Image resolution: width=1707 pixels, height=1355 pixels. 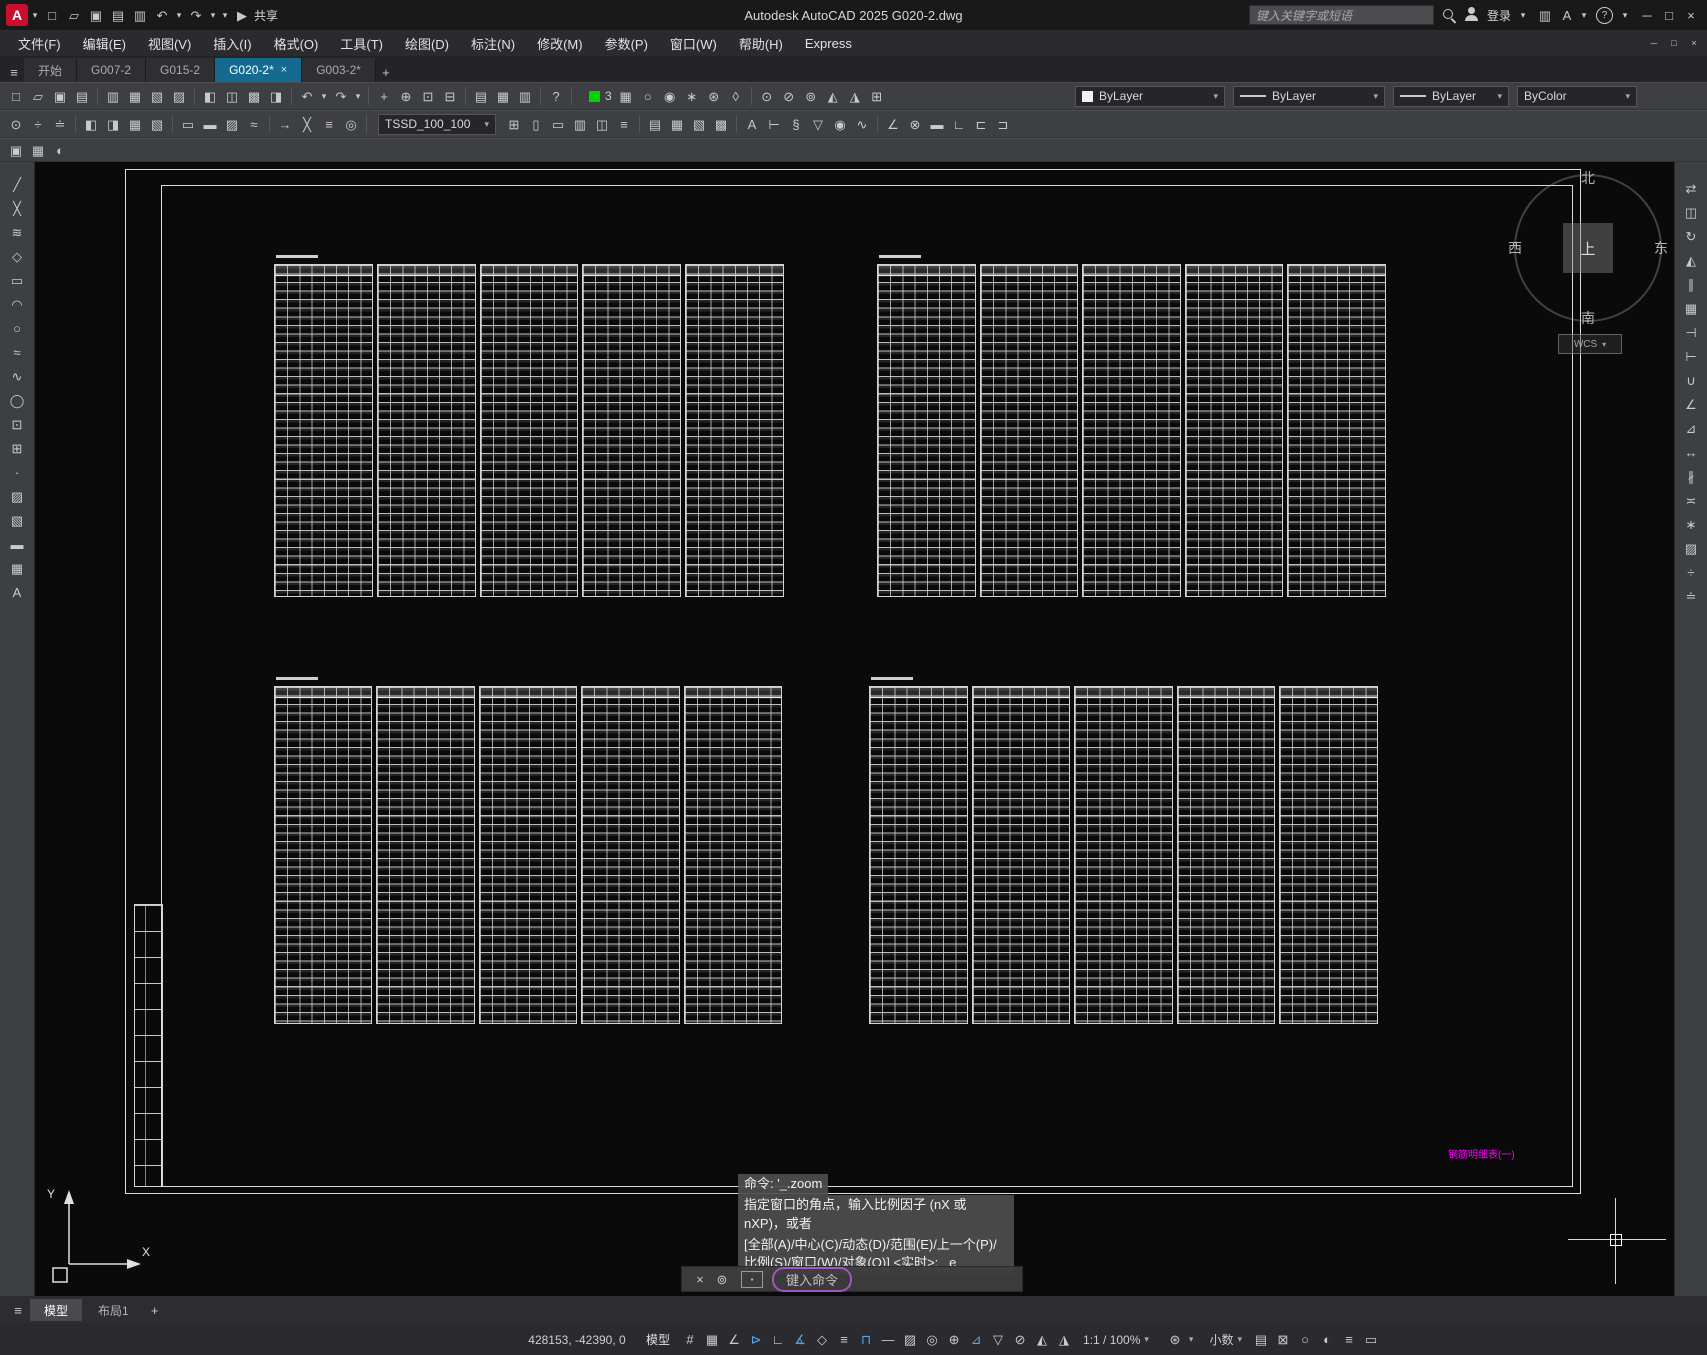 What do you see at coordinates (17, 448) in the screenshot?
I see `create-block-tool: ⊞` at bounding box center [17, 448].